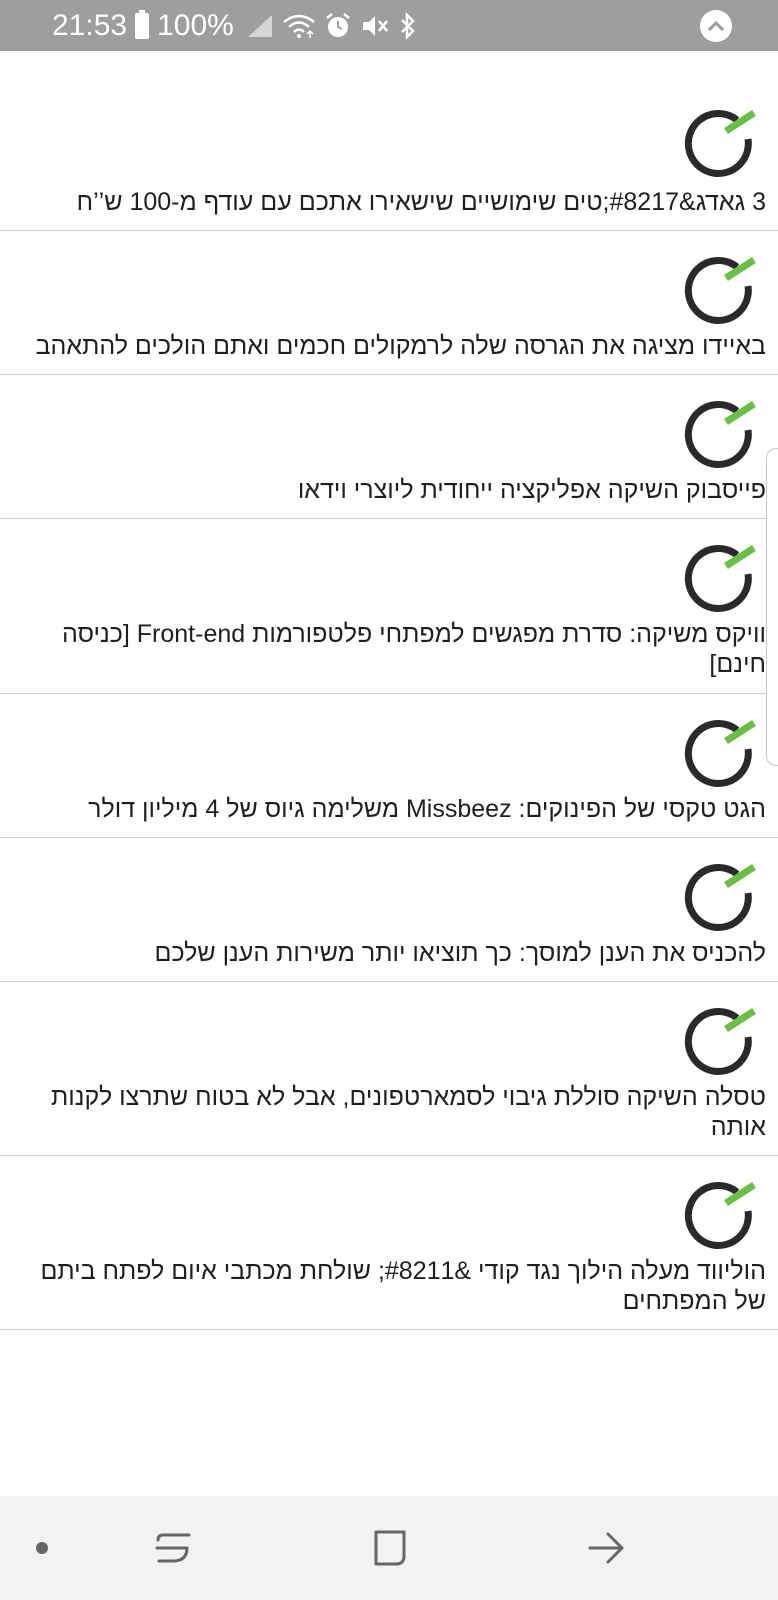 The image size is (778, 1600). What do you see at coordinates (407, 25) in the screenshot?
I see `bluetooth-icon` at bounding box center [407, 25].